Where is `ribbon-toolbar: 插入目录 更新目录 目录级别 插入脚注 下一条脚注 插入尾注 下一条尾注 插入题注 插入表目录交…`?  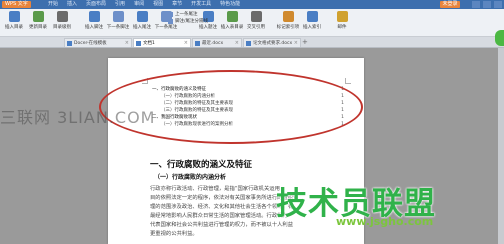 ribbon-toolbar: 插入目录 更新目录 目录级别 插入脚注 下一条脚注 插入尾注 下一条尾注 插入题注 插入表目录交… is located at coordinates (252, 23).